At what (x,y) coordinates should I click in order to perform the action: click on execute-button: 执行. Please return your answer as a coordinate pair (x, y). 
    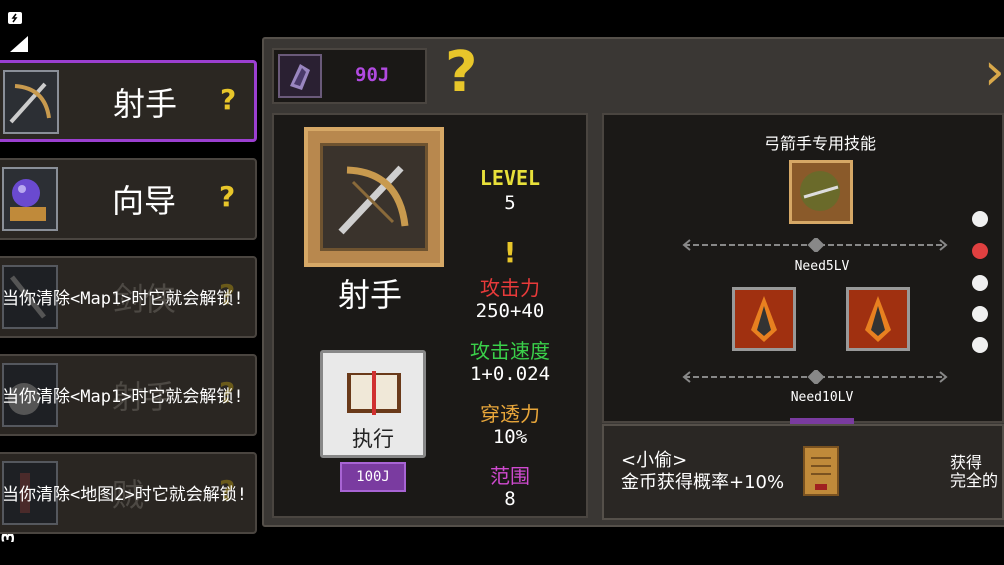
    Looking at the image, I should click on (373, 404).